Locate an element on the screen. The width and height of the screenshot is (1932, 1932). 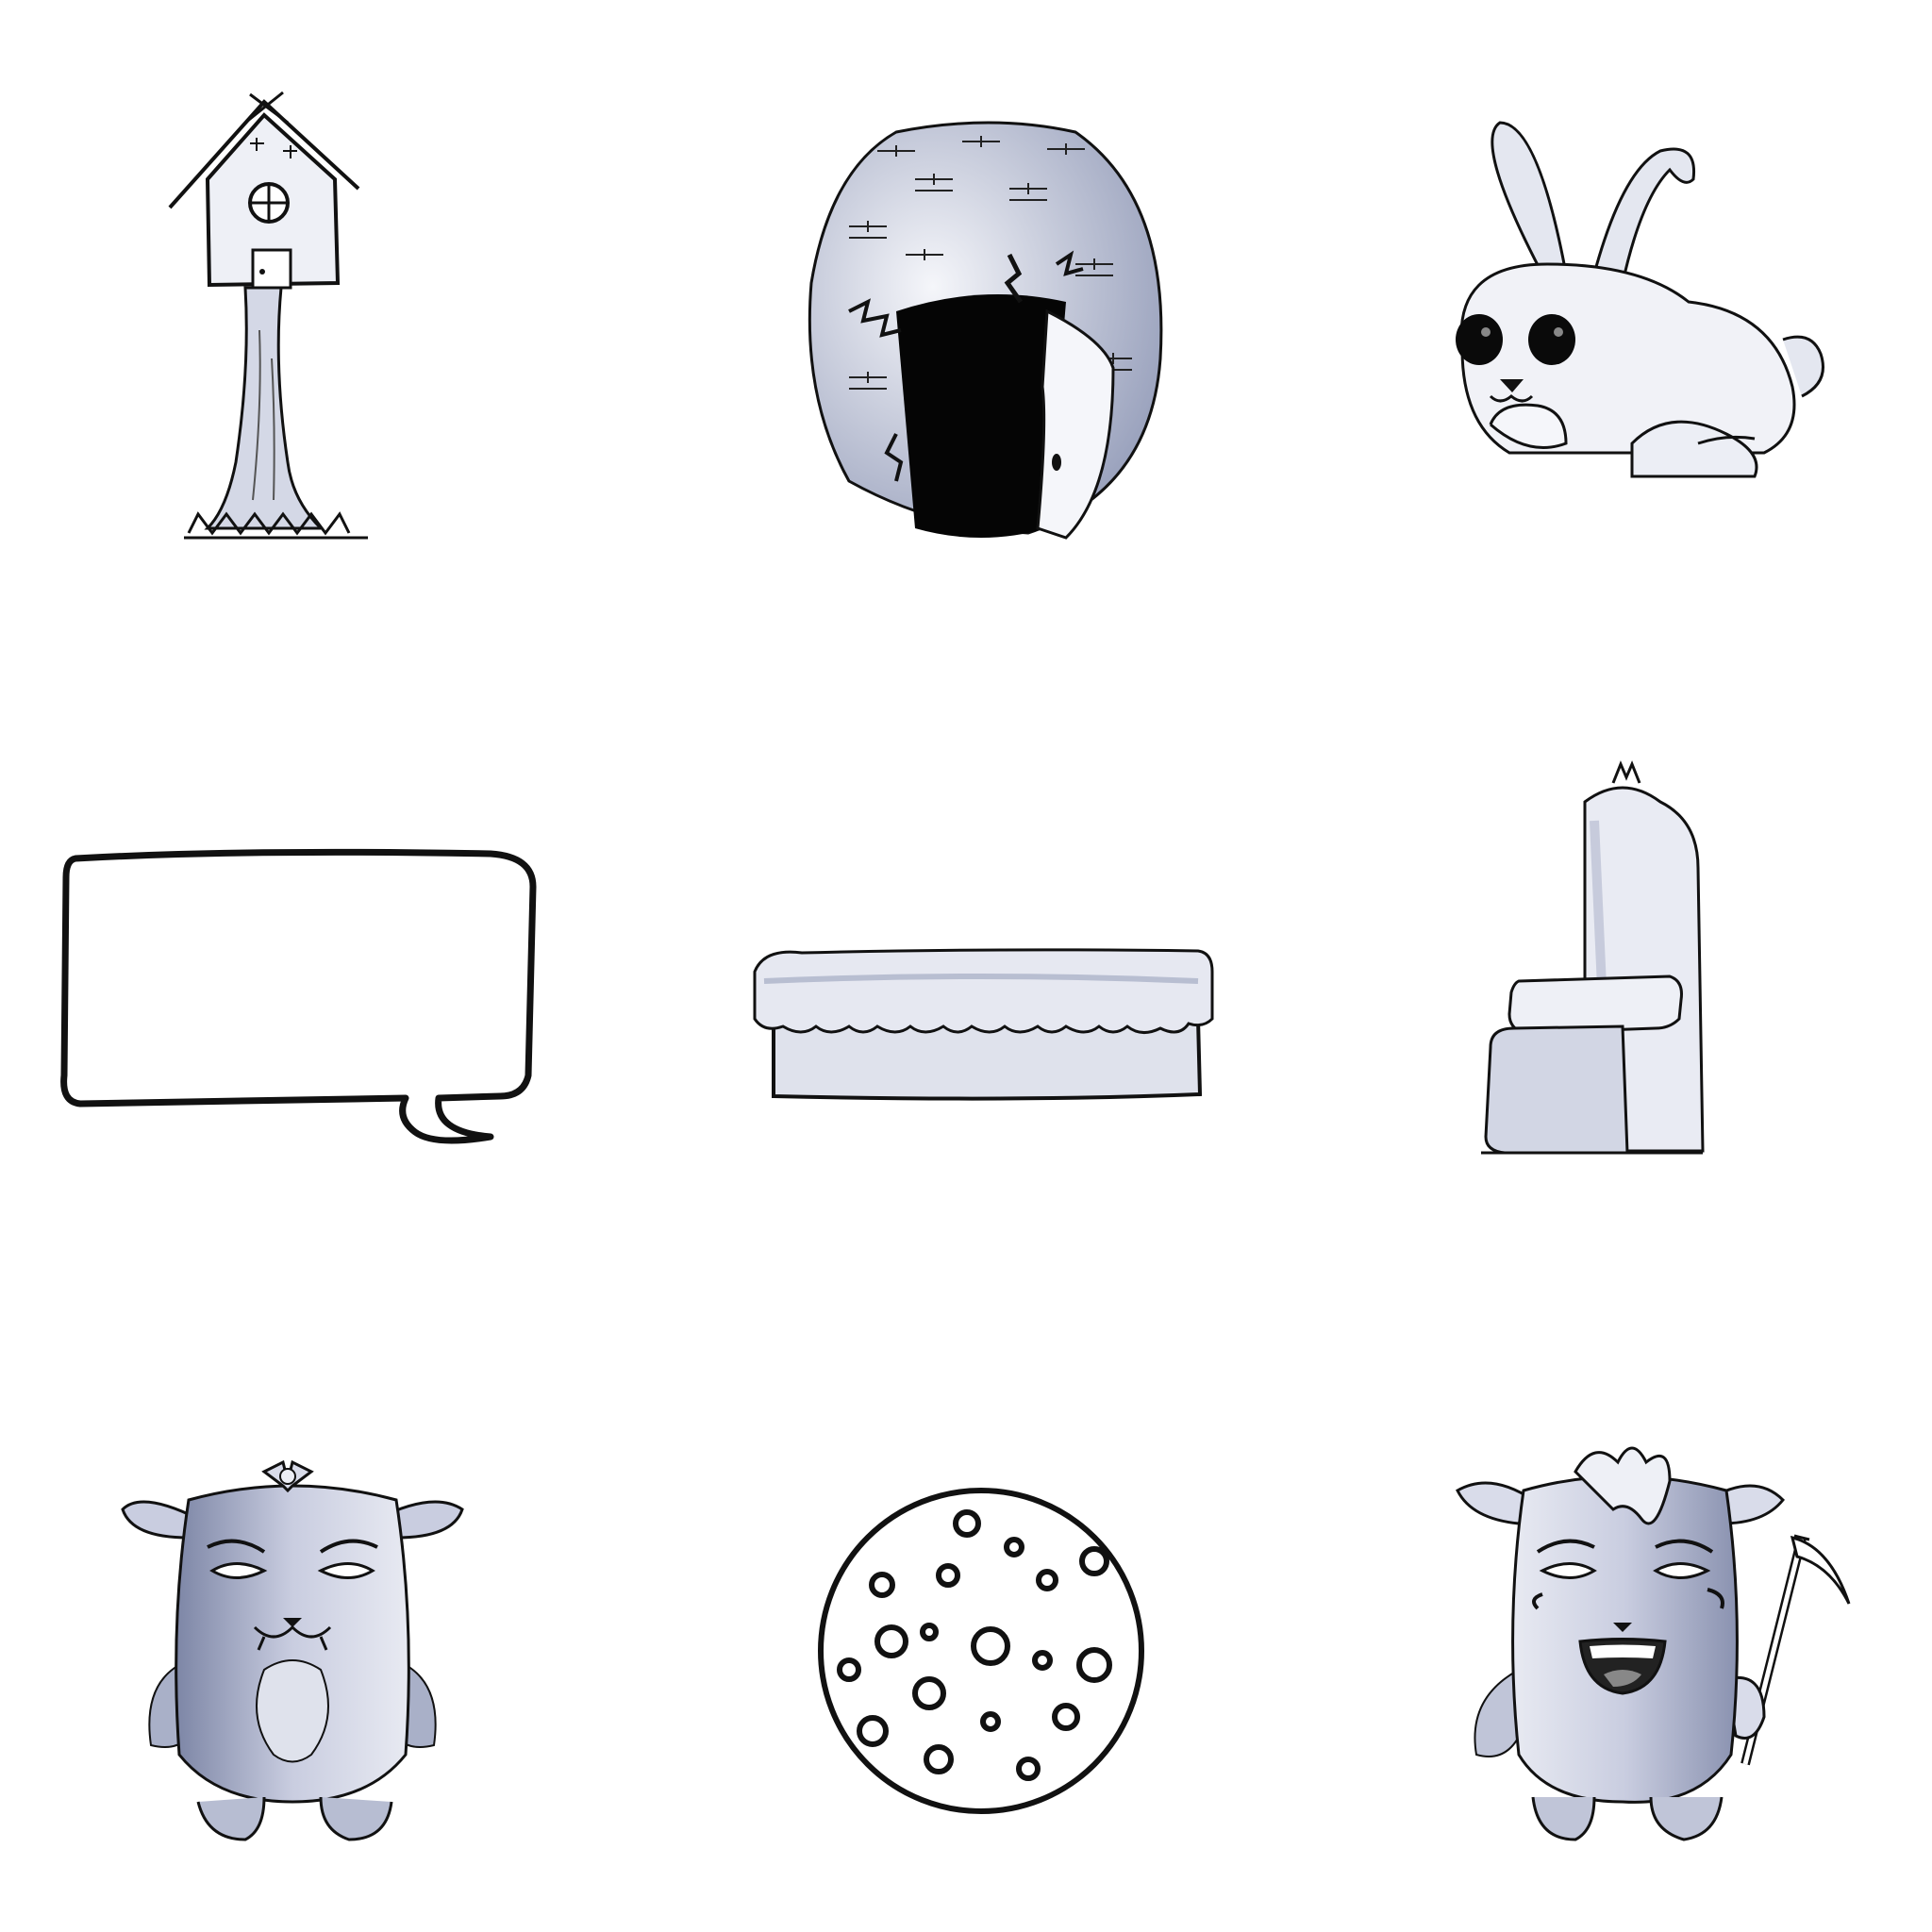
bunny-icon is located at coordinates (1646, 311).